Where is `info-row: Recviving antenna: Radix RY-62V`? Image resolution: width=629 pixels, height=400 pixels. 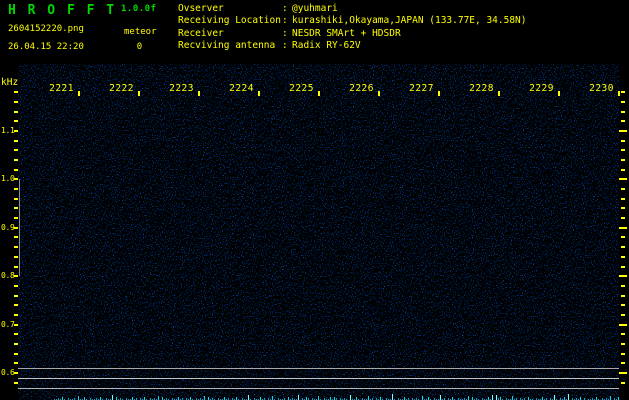
info-row: Recviving antenna: Radix RY-62V is located at coordinates (352, 46).